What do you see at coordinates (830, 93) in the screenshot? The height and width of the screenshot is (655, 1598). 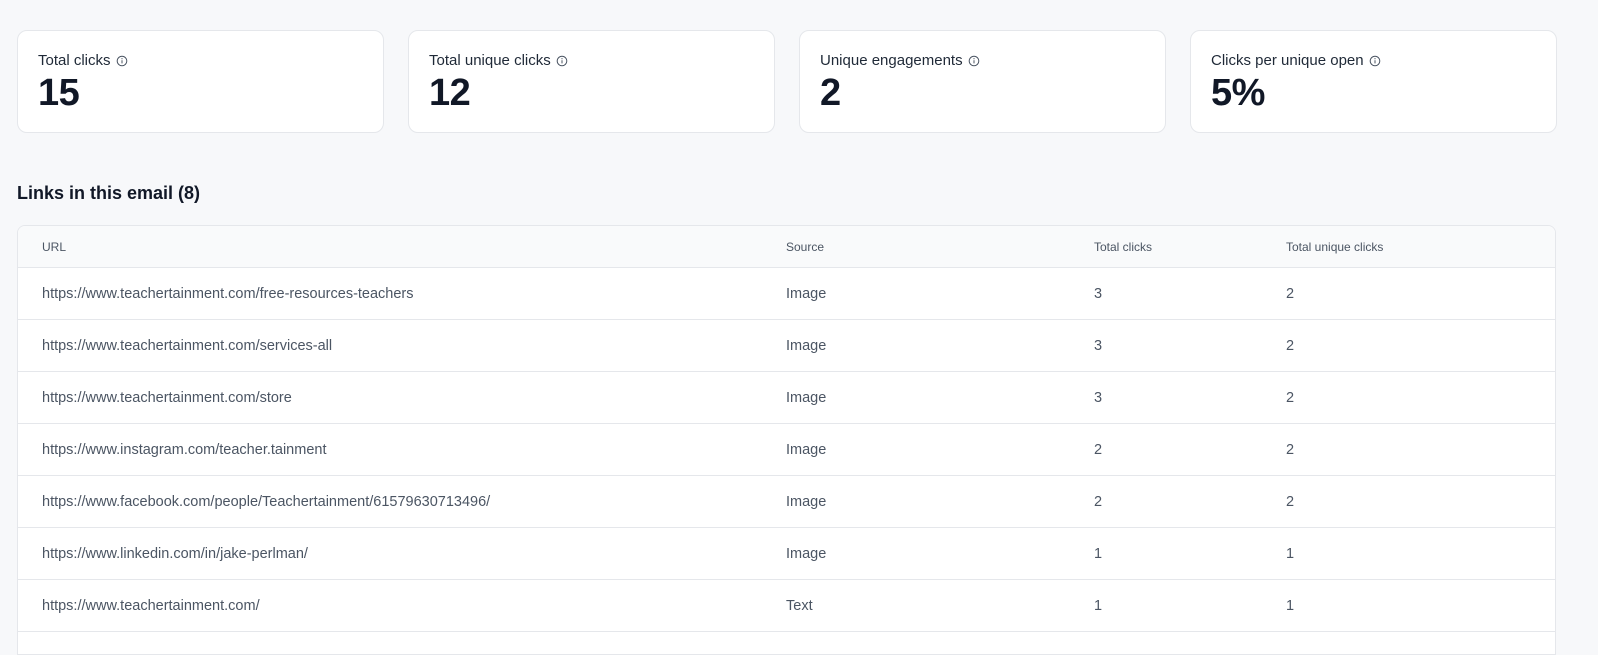 I see `stat-value: 2` at bounding box center [830, 93].